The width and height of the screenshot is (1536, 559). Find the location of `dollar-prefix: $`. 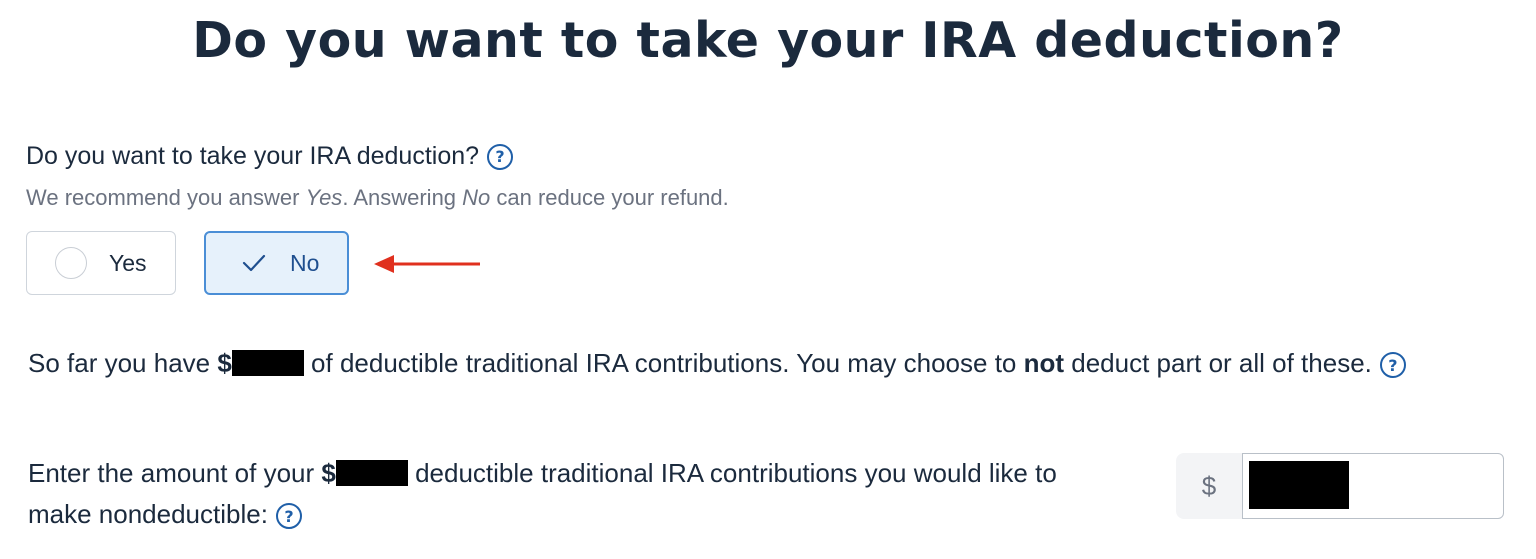

dollar-prefix: $ is located at coordinates (1209, 486).